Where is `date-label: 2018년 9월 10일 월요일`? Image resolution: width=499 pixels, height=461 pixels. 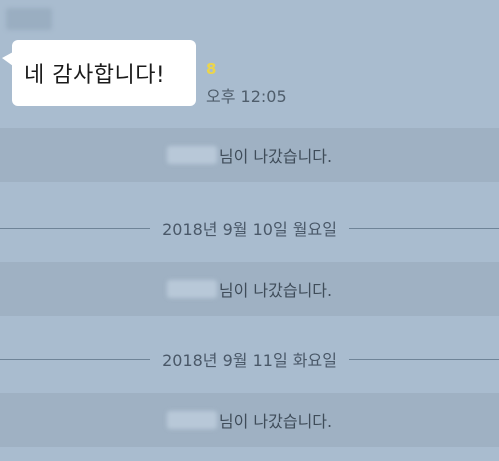 date-label: 2018년 9월 10일 월요일 is located at coordinates (249, 229).